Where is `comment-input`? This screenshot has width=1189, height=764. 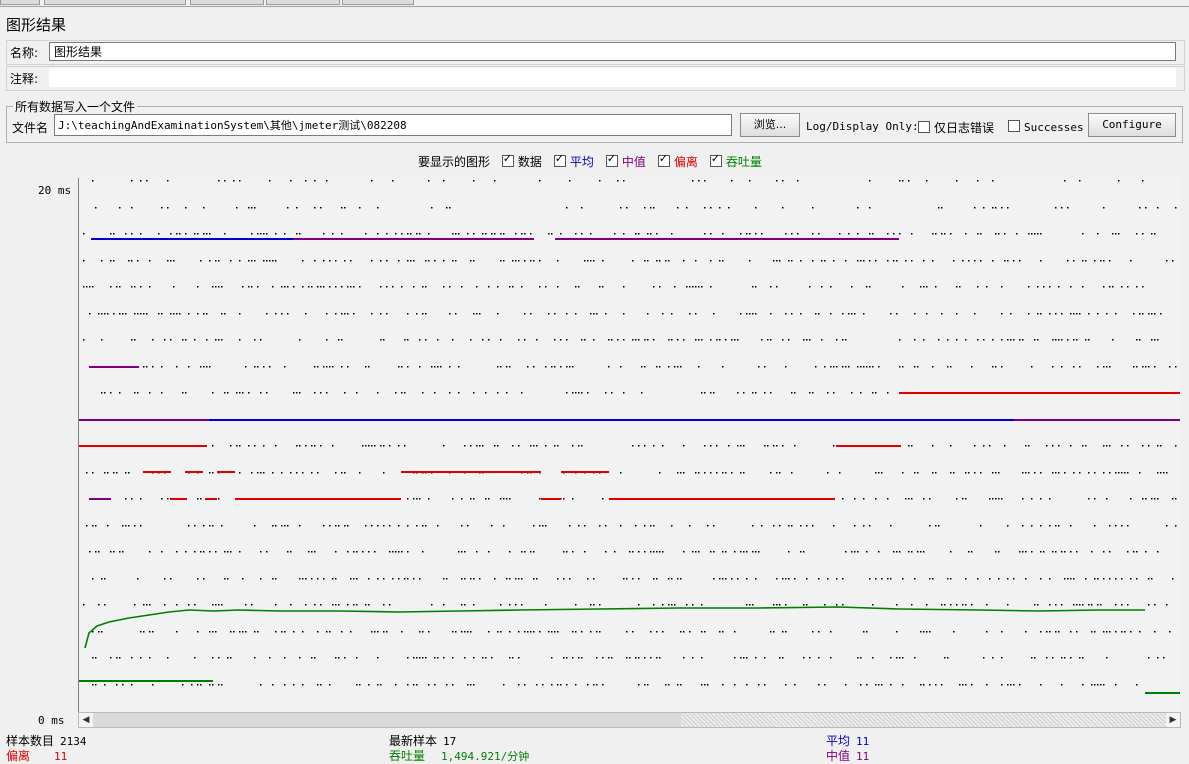 comment-input is located at coordinates (612, 77).